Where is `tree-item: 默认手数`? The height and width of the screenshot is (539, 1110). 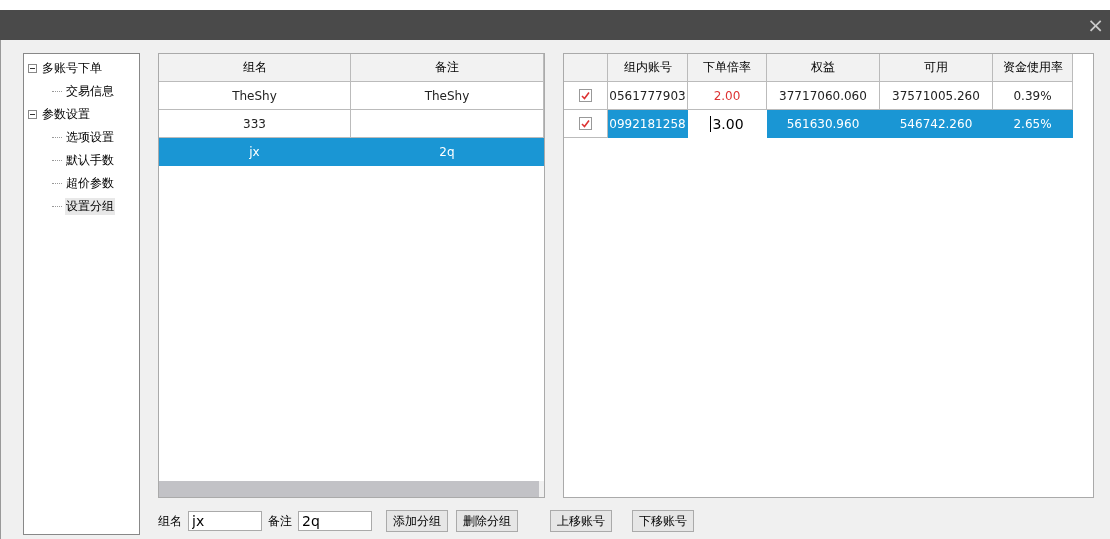
tree-item: 默认手数 is located at coordinates (90, 160).